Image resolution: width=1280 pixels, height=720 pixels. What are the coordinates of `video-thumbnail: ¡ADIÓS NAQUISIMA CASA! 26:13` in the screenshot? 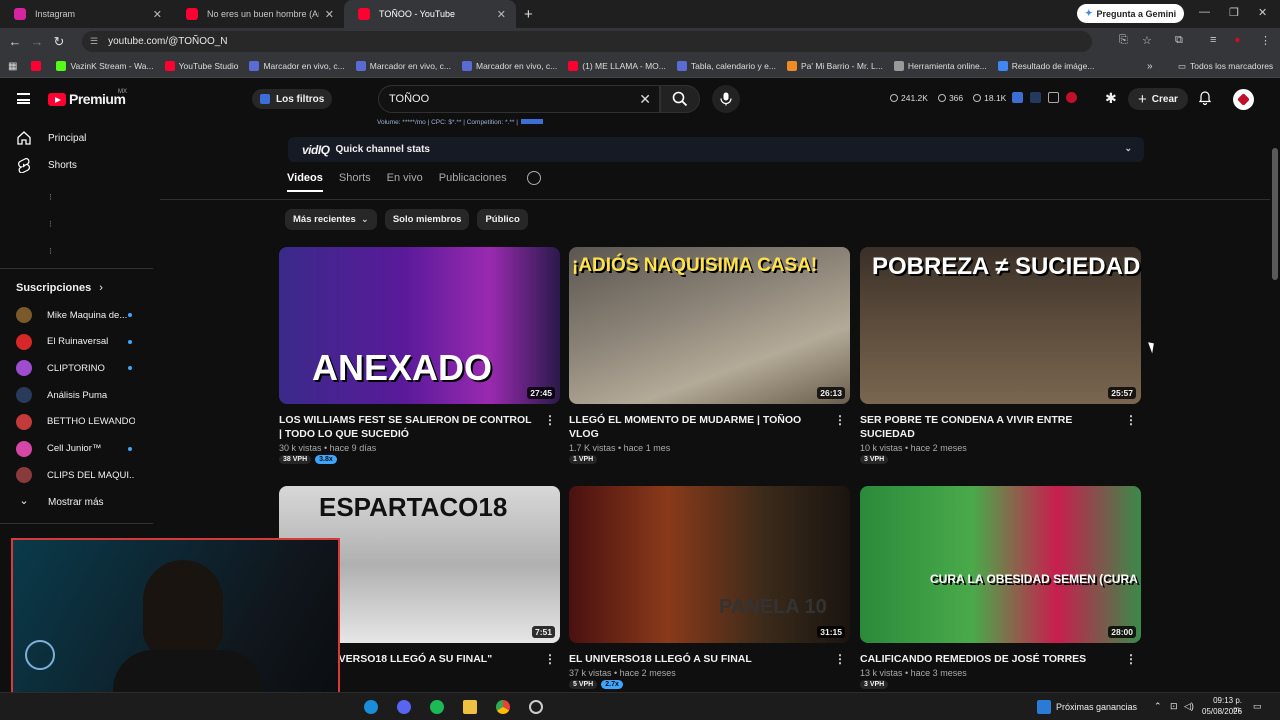 It's located at (709, 325).